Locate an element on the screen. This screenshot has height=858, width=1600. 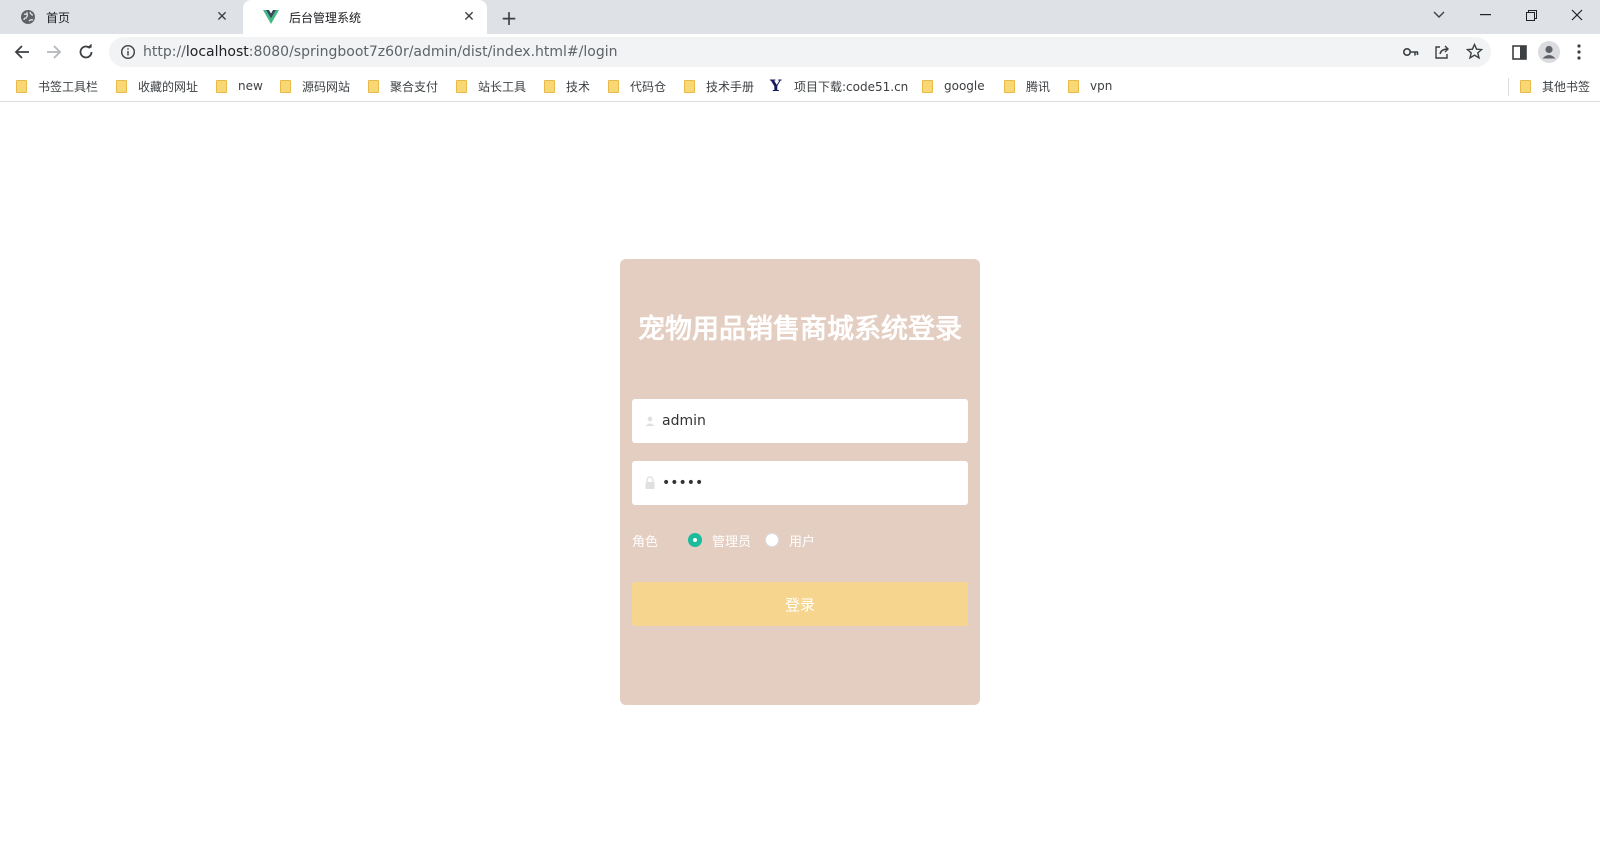
role-radio-admin: 管理员 is located at coordinates (719, 540).